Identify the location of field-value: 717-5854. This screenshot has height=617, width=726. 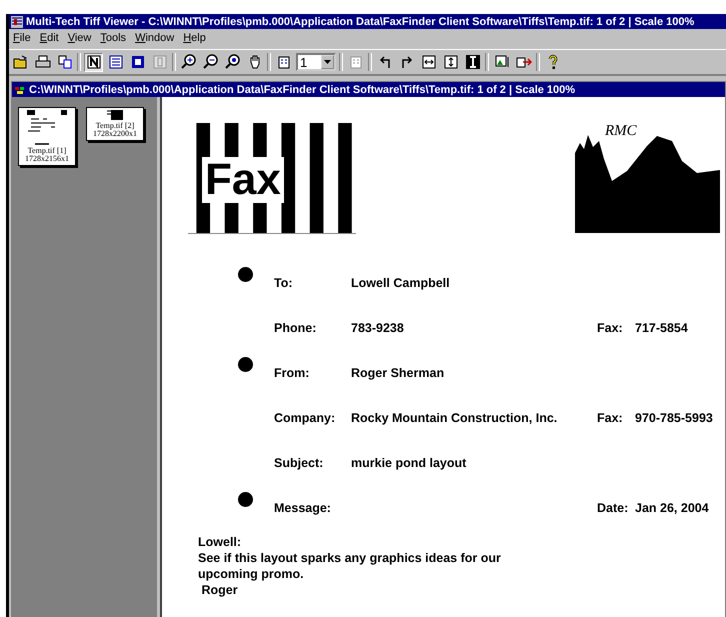
(661, 327).